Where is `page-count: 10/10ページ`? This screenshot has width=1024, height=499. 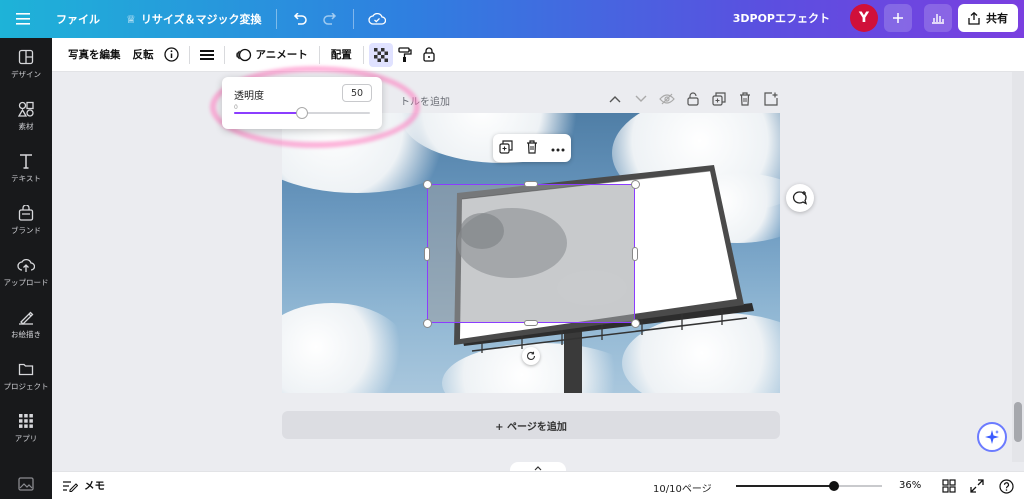
page-count: 10/10ページ is located at coordinates (682, 487).